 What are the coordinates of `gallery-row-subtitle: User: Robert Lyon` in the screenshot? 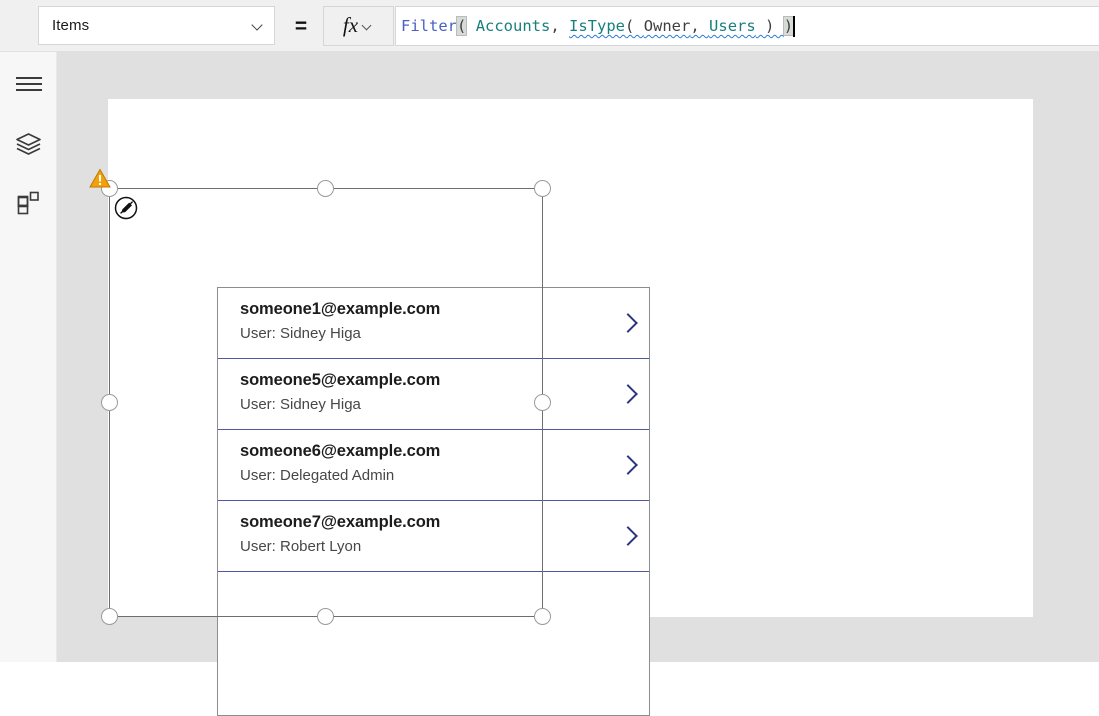 It's located at (301, 546).